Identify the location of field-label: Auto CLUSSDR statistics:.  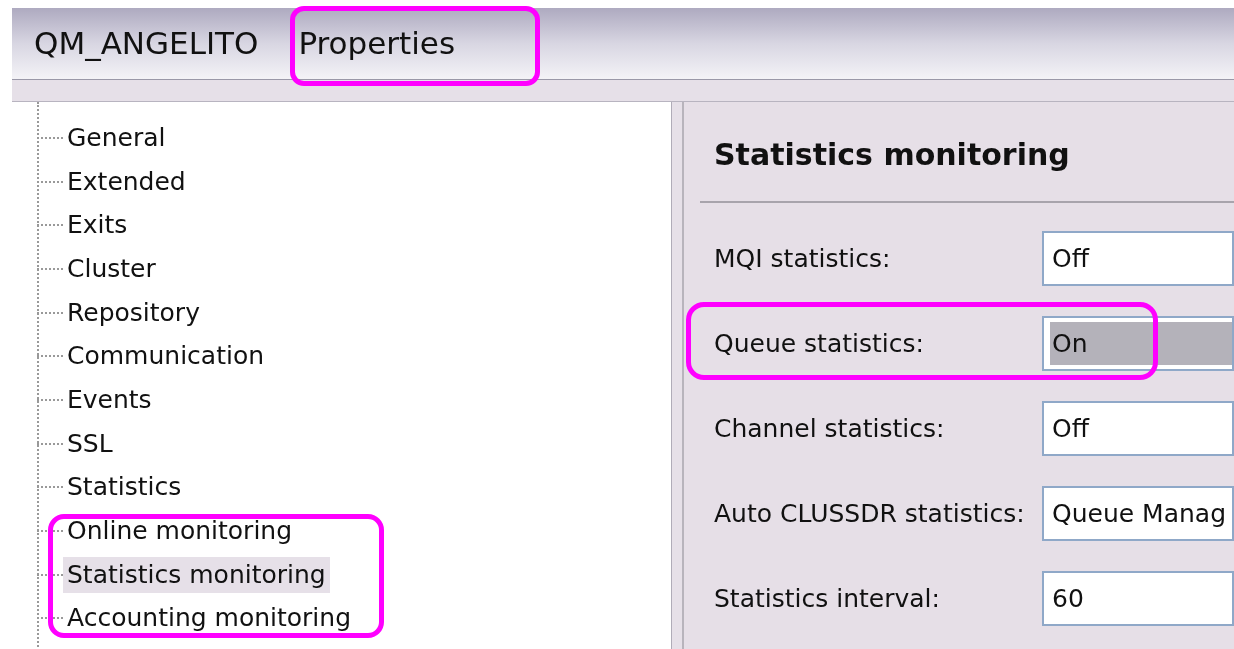
(869, 513).